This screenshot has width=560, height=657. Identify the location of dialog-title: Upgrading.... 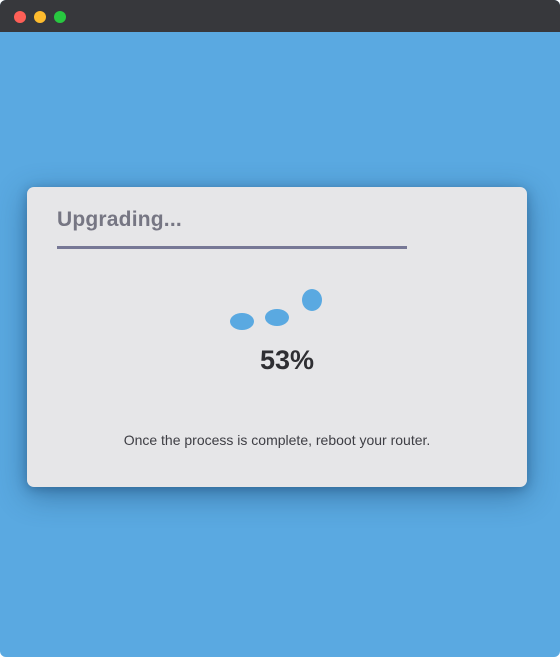
(119, 219).